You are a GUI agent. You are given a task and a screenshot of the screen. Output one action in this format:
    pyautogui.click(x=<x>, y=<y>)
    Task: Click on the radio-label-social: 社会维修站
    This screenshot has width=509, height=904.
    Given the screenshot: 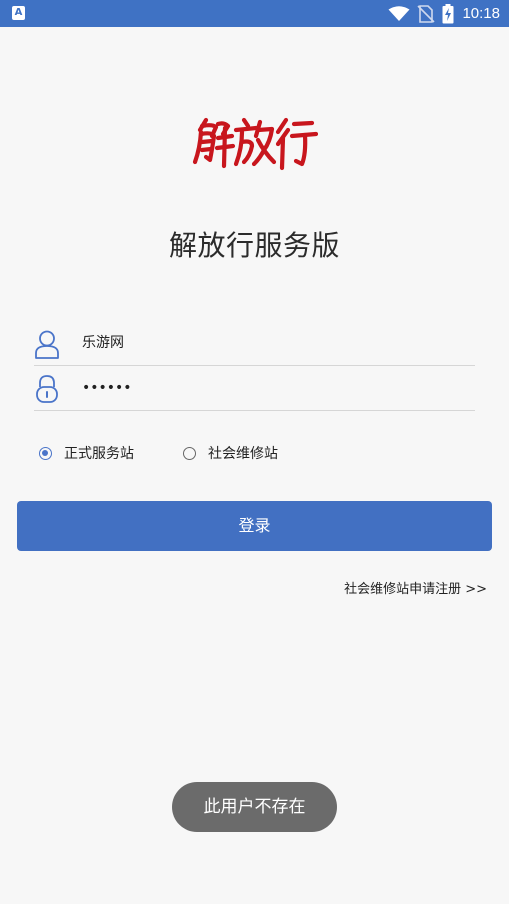 What is the action you would take?
    pyautogui.click(x=243, y=454)
    